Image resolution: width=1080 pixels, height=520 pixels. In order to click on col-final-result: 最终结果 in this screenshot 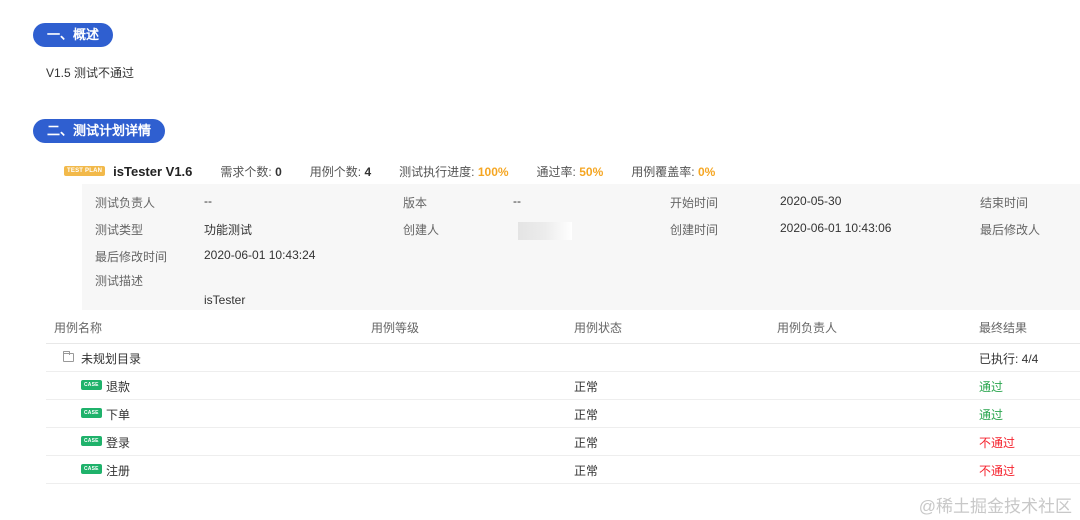, I will do `click(1003, 327)`.